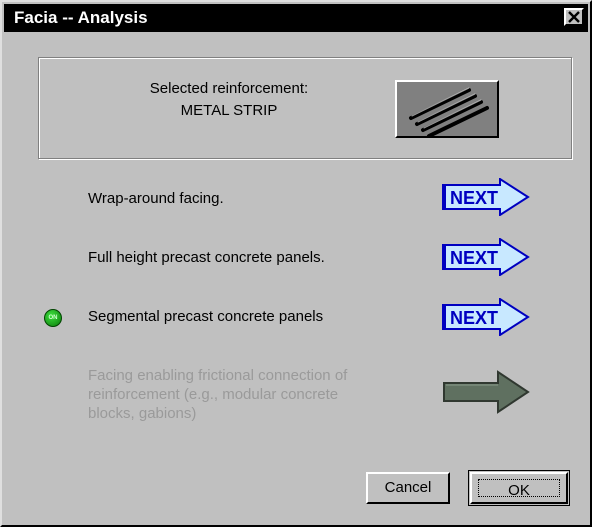 This screenshot has width=592, height=527. I want to click on cancel-button: Cancel, so click(408, 488).